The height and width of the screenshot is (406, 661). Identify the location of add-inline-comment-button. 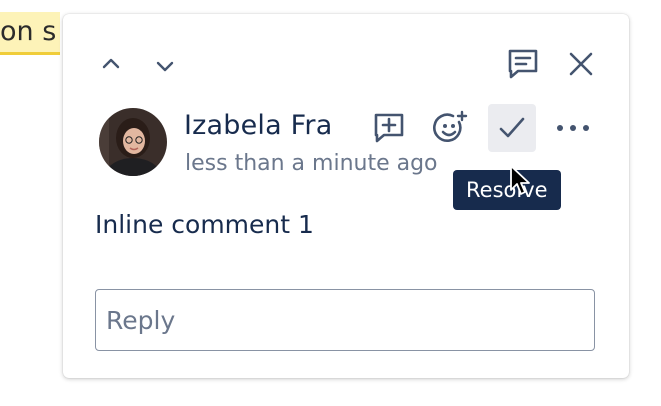
(389, 128).